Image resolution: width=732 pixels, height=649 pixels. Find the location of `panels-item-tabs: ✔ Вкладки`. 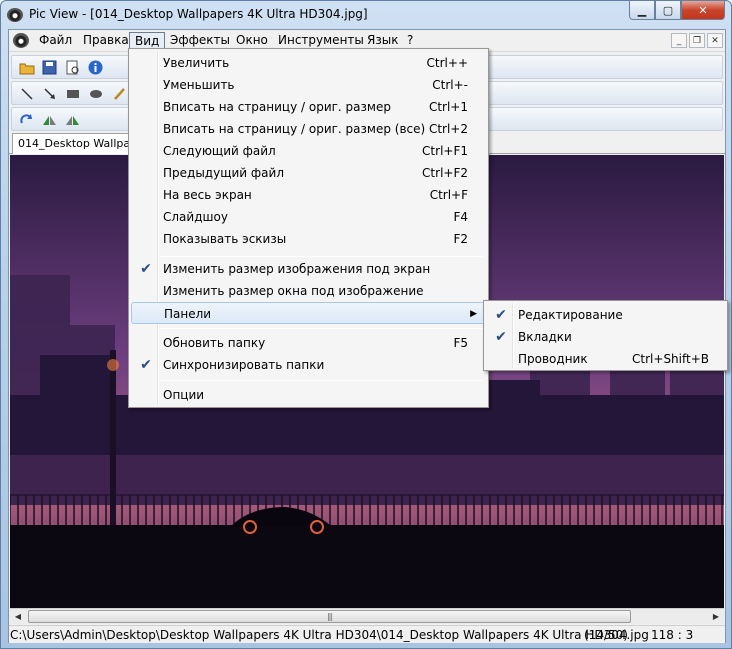

panels-item-tabs: ✔ Вкладки is located at coordinates (605, 337).